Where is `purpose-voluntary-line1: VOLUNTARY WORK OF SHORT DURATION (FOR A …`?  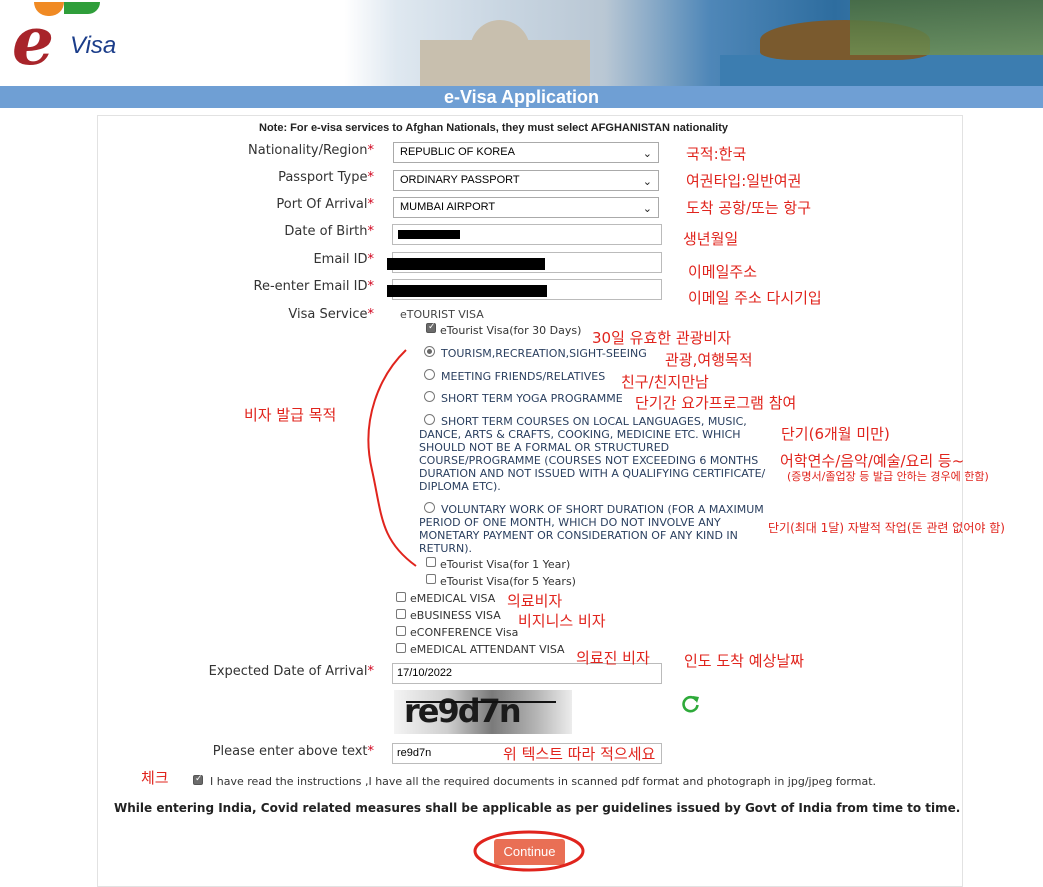 purpose-voluntary-line1: VOLUNTARY WORK OF SHORT DURATION (FOR A … is located at coordinates (602, 509).